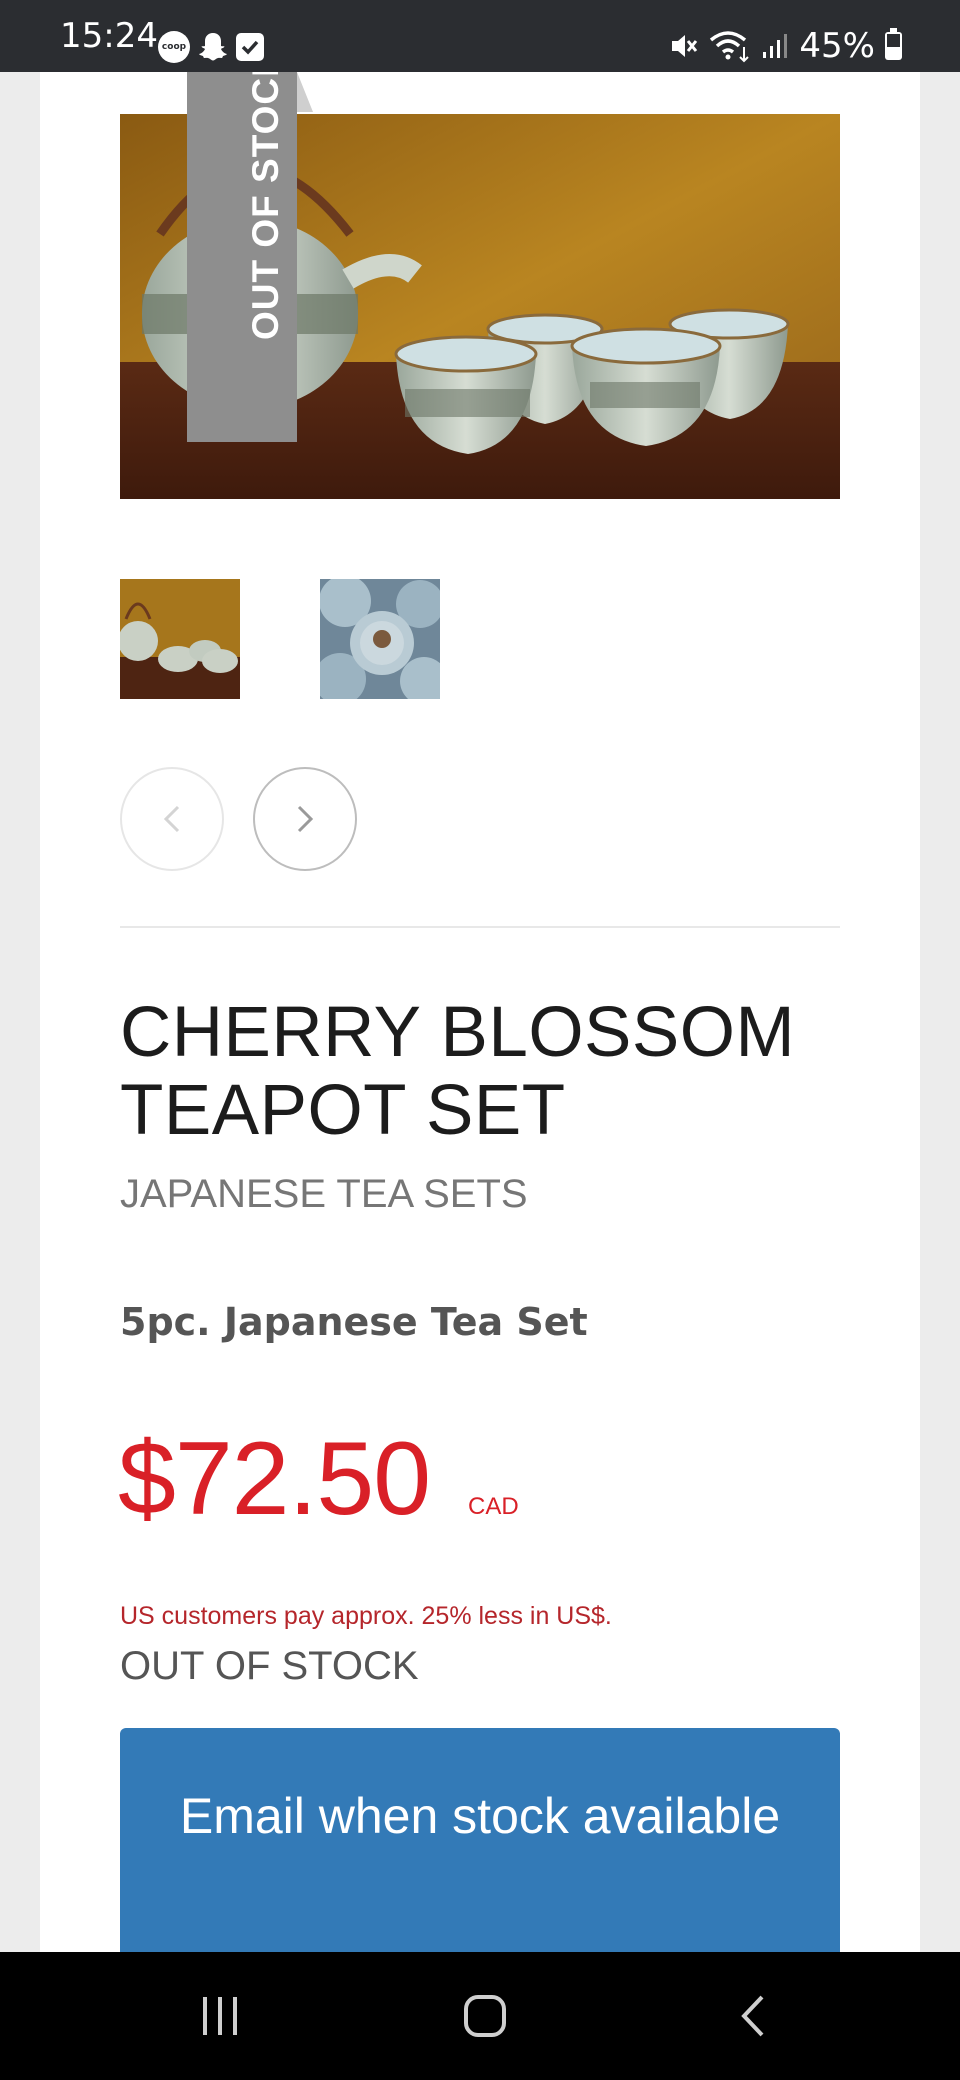  What do you see at coordinates (269, 1666) in the screenshot?
I see `stock-status: OUT OF STOCK` at bounding box center [269, 1666].